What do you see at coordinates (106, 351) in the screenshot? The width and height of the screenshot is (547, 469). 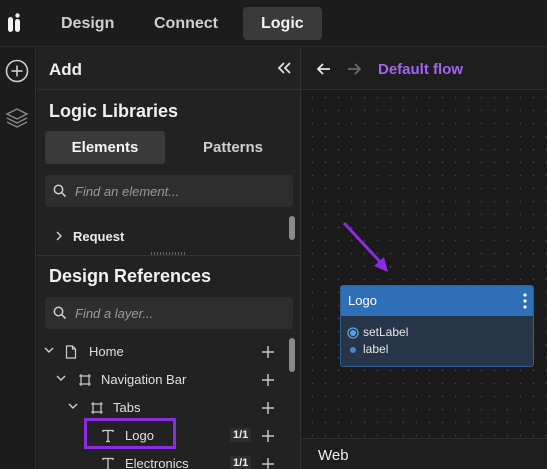 I see `tree-label: Home` at bounding box center [106, 351].